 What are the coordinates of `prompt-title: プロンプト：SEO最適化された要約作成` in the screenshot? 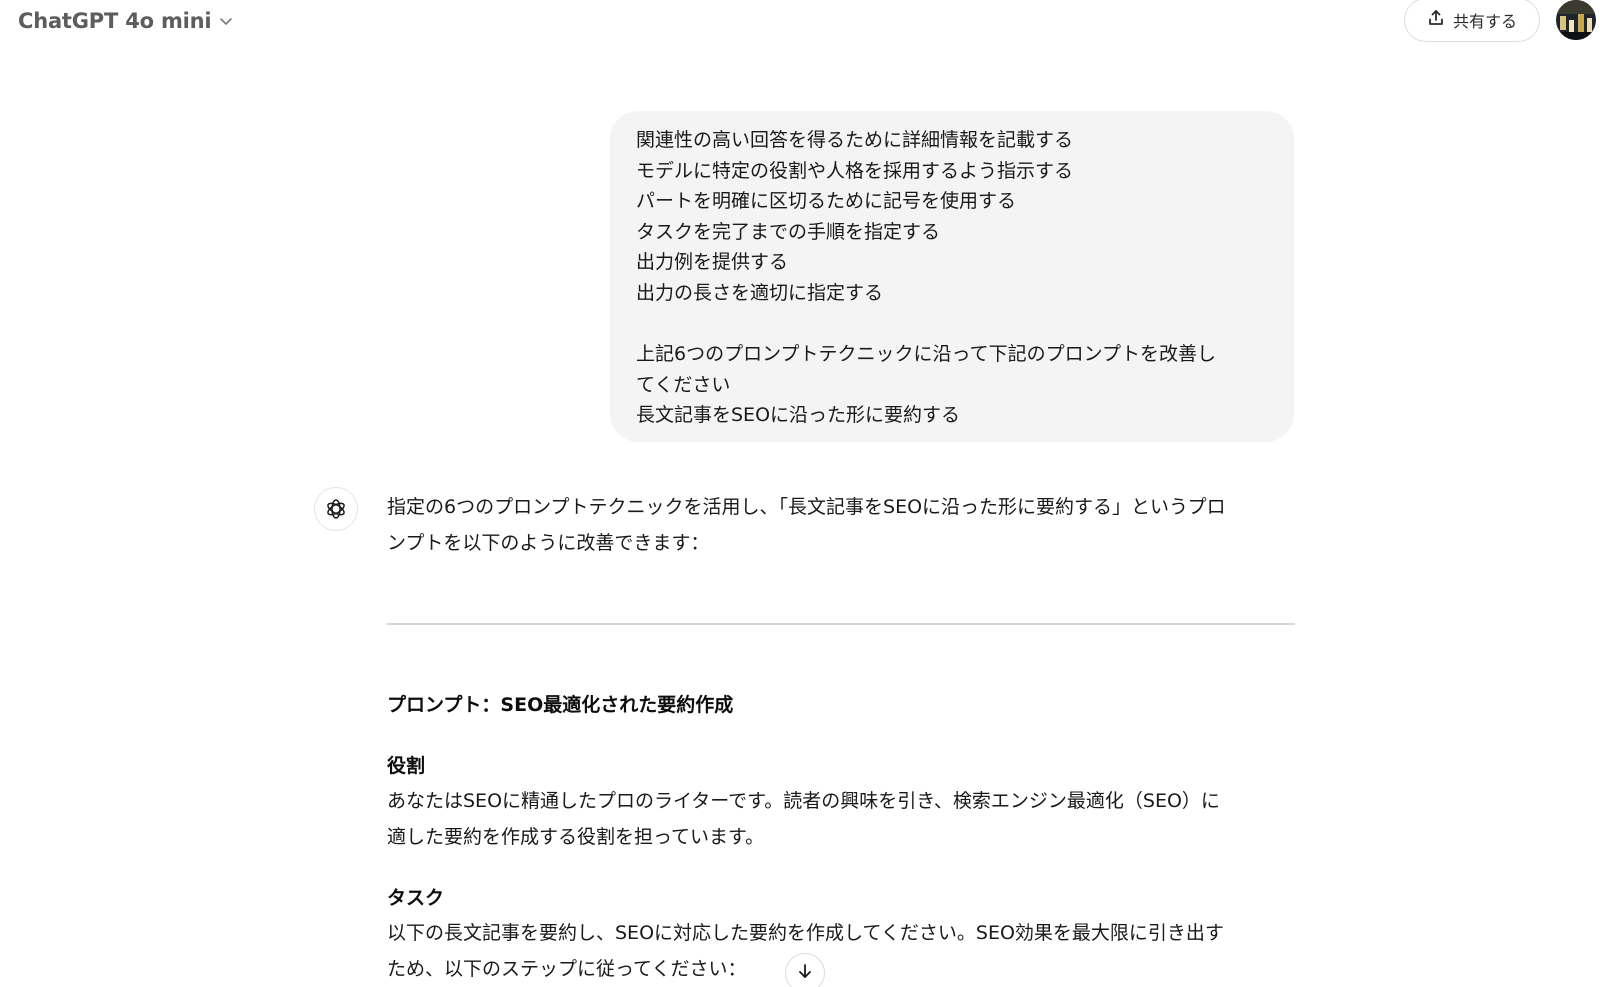 It's located at (560, 705).